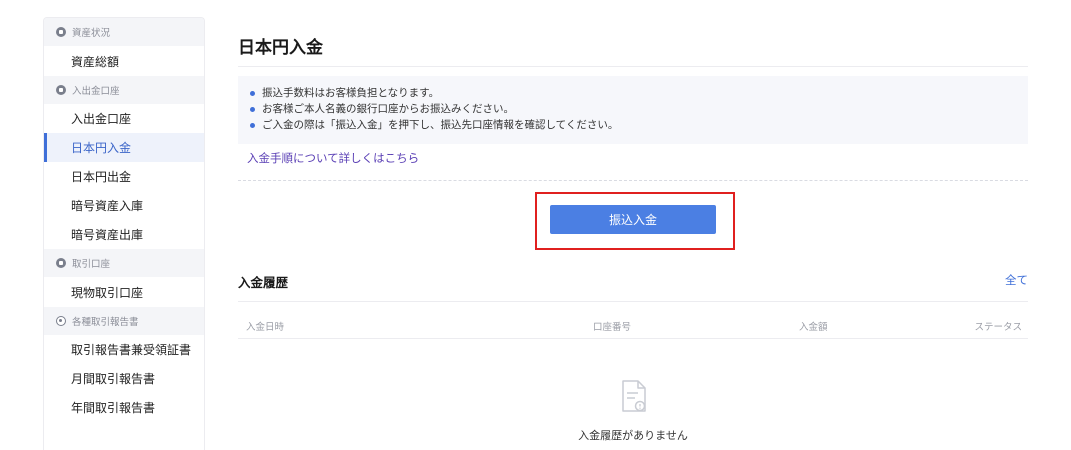 The image size is (1071, 450). I want to click on sidebar-item-trade-report-receipt: 取引報告書兼受領証書, so click(124, 349).